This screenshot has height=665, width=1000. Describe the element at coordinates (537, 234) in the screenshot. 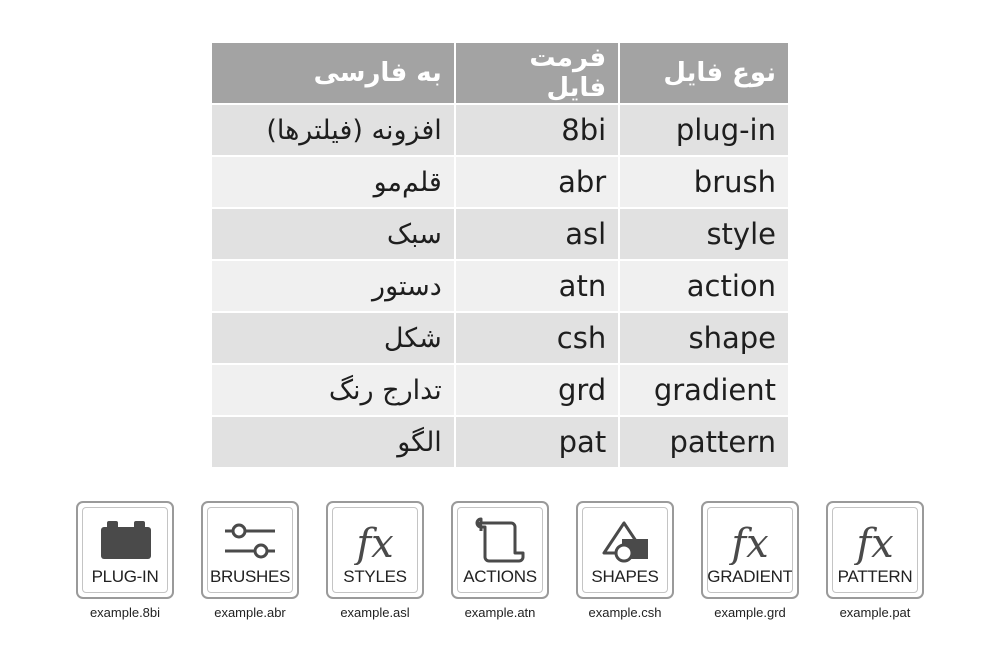

I see `cell-format: asl` at that location.